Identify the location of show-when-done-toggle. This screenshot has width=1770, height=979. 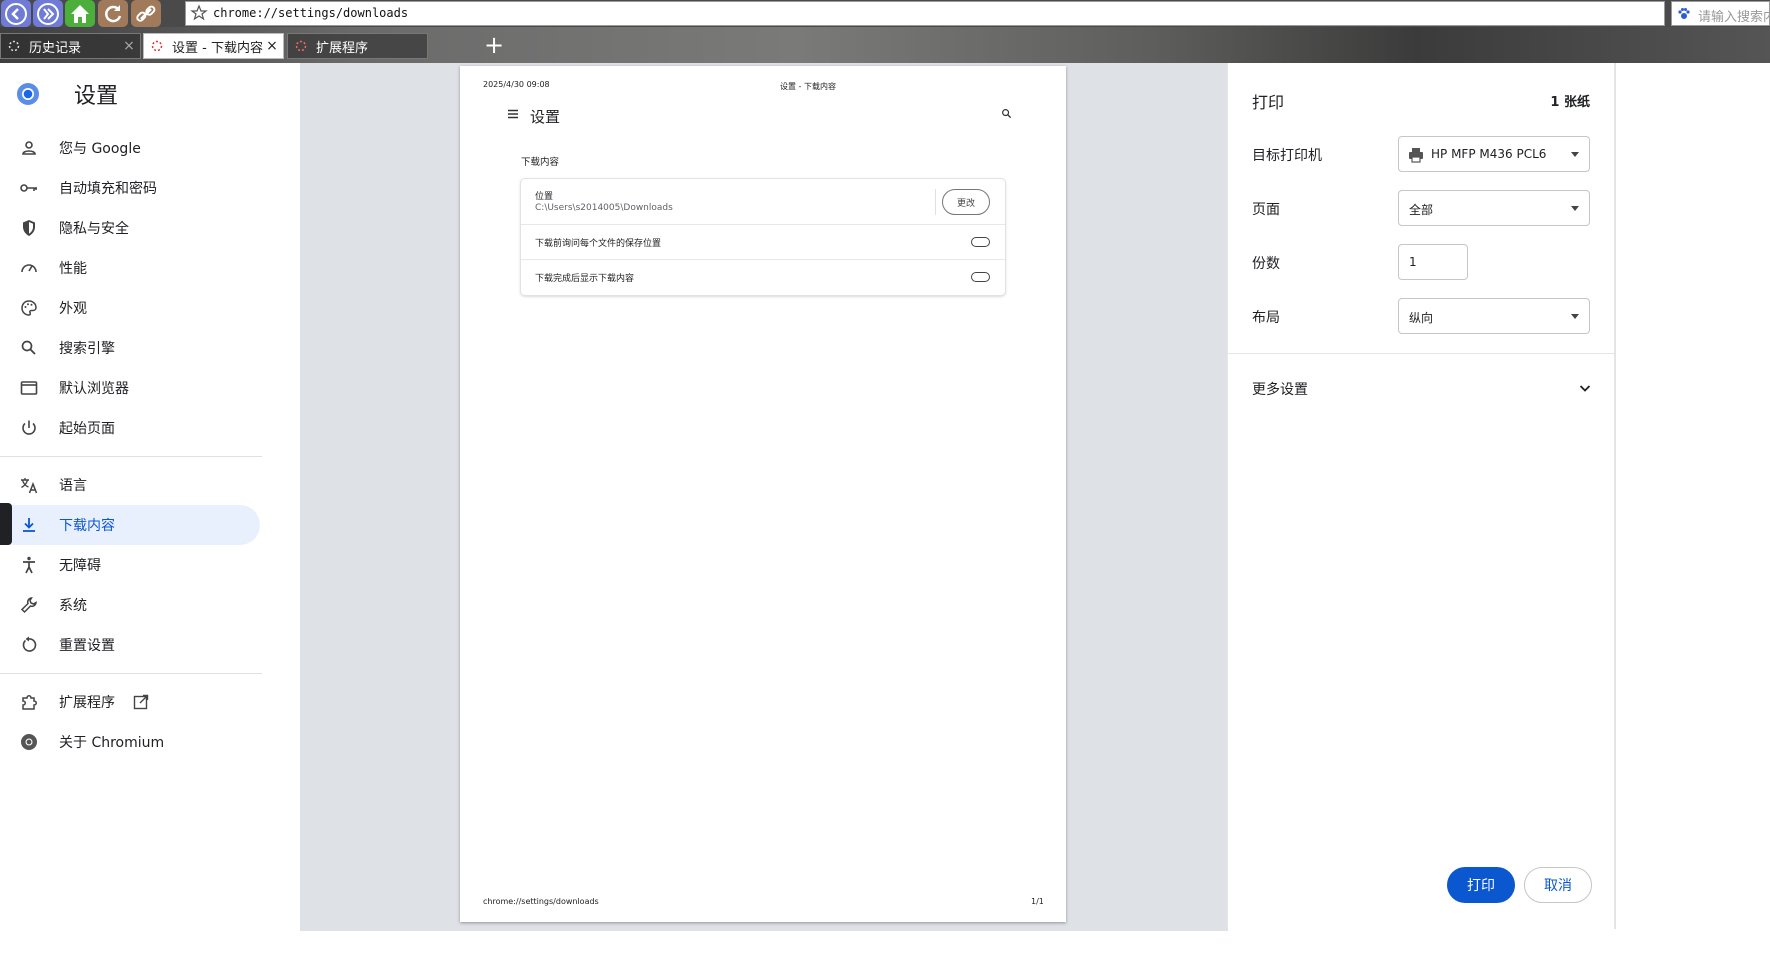
(980, 277).